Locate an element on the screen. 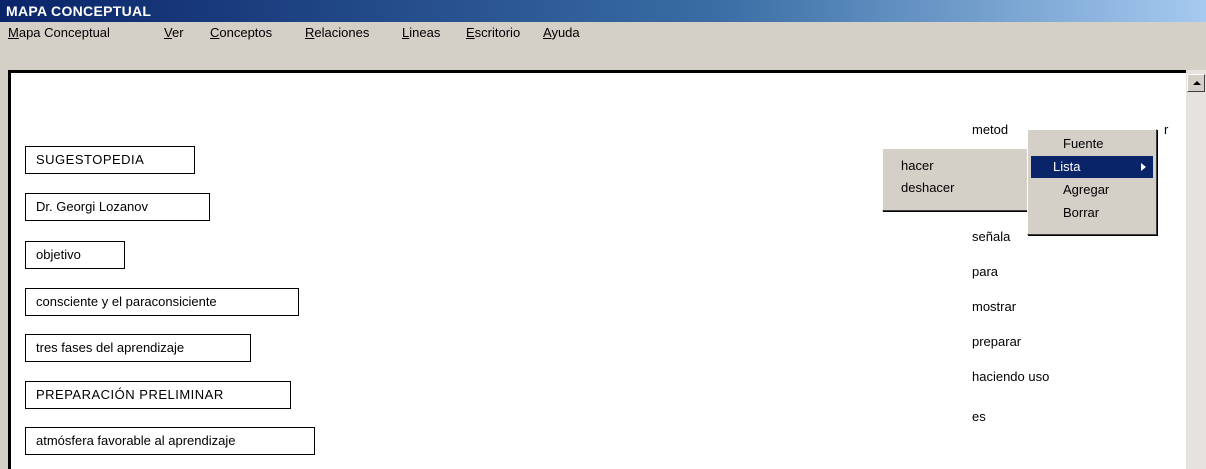 This screenshot has width=1206, height=469. menu-relaciones: Relaciones is located at coordinates (337, 33).